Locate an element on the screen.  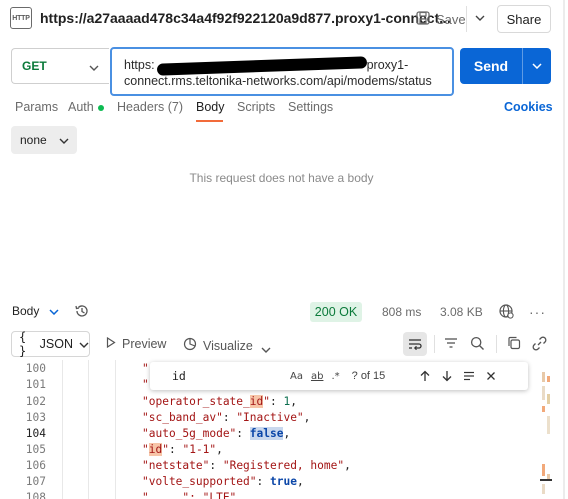
save-button: Save is located at coordinates (441, 19).